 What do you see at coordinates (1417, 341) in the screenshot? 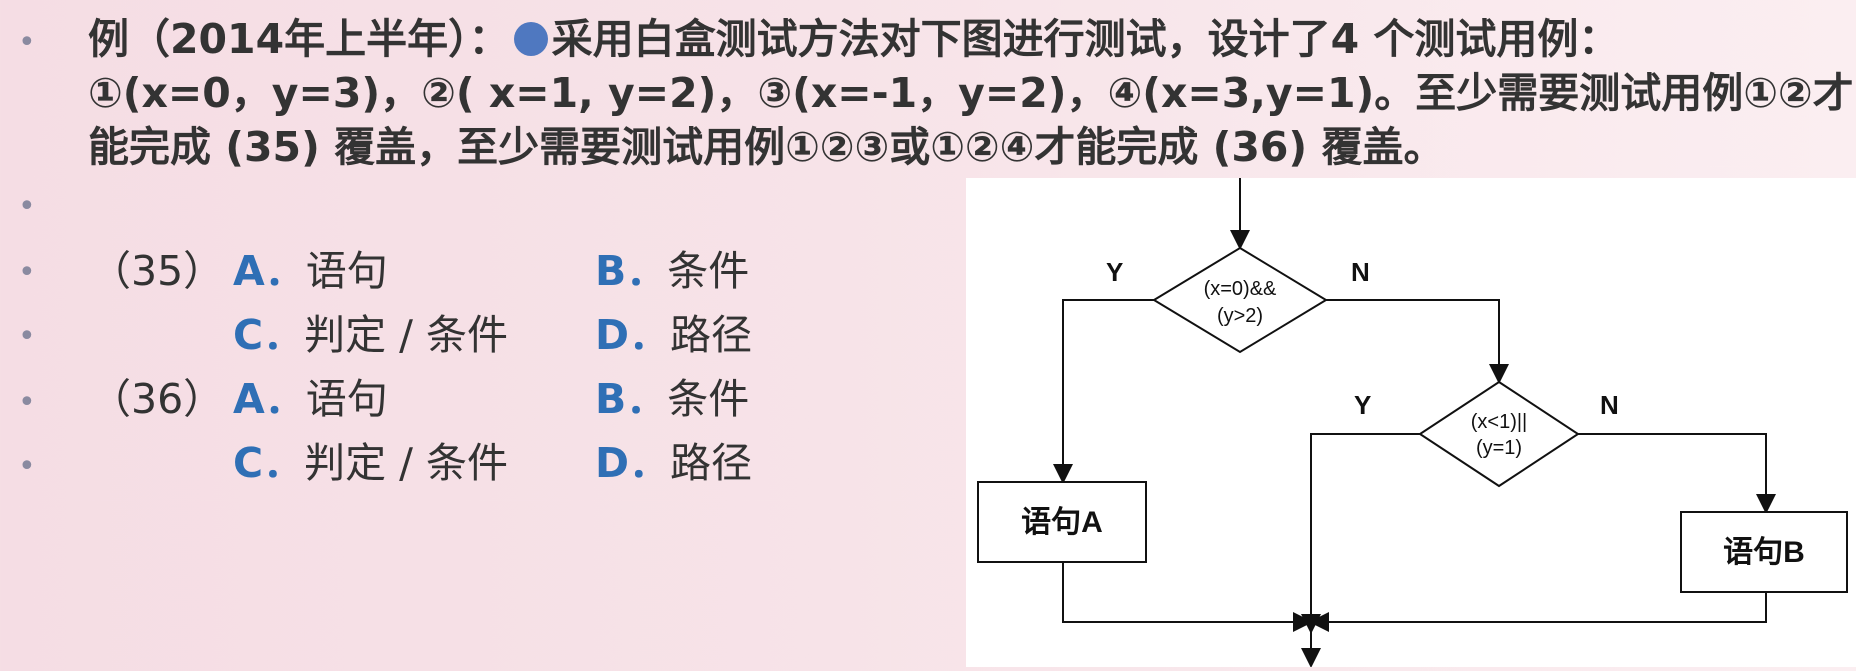
I see `decision-1-no-path` at bounding box center [1417, 341].